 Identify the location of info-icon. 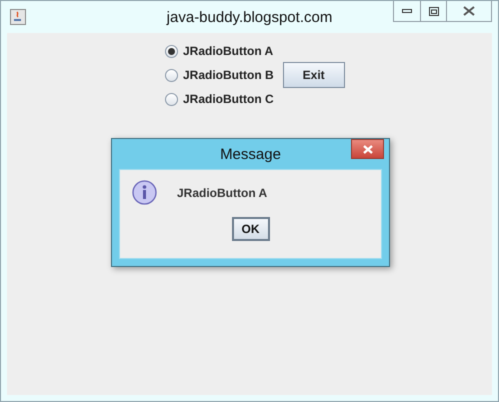
(144, 192).